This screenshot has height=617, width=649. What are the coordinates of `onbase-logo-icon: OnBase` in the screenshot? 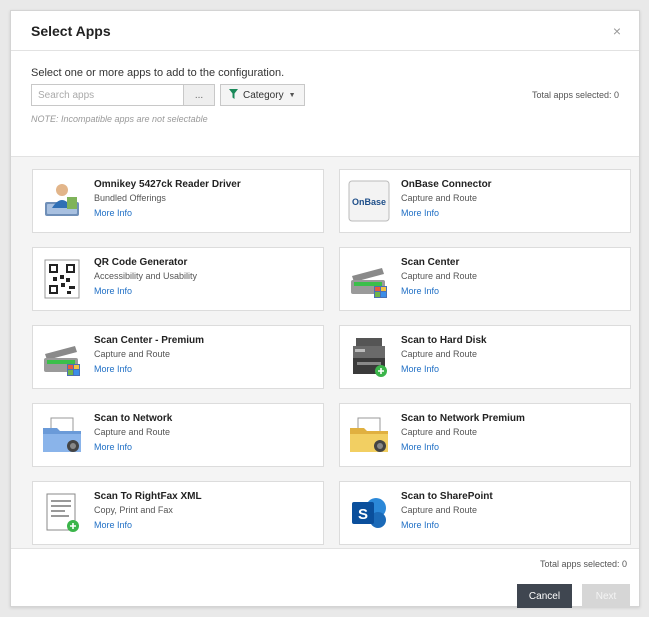 It's located at (369, 201).